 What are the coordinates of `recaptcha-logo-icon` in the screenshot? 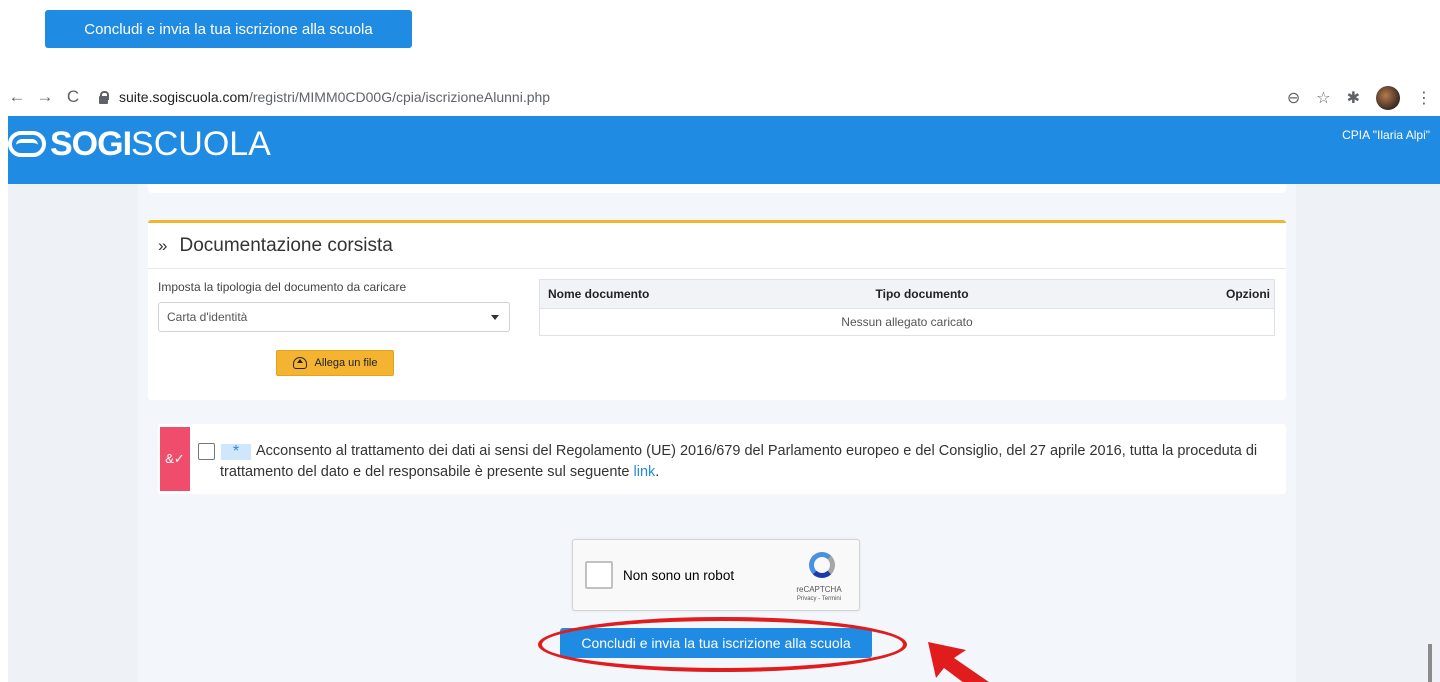 It's located at (822, 565).